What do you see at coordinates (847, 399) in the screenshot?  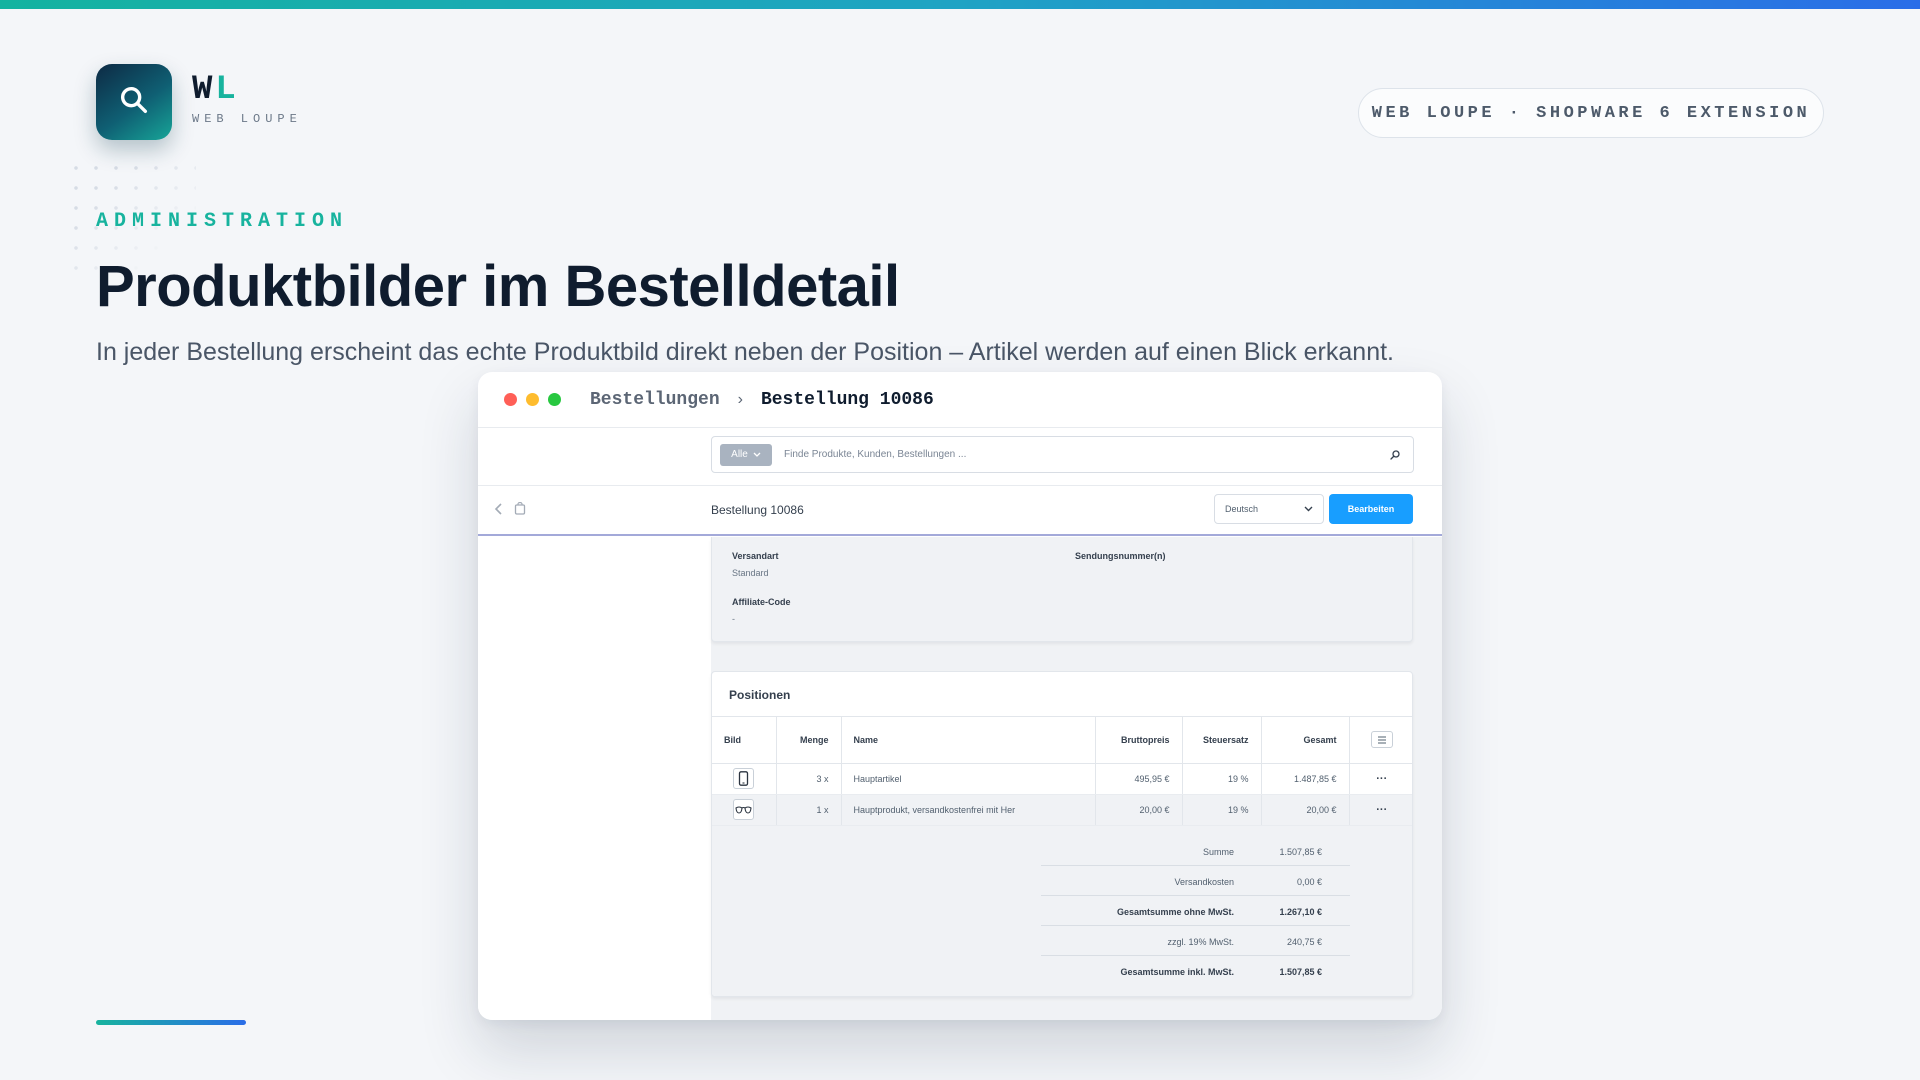 I see `breadcrumb-current: Bestellung 10086` at bounding box center [847, 399].